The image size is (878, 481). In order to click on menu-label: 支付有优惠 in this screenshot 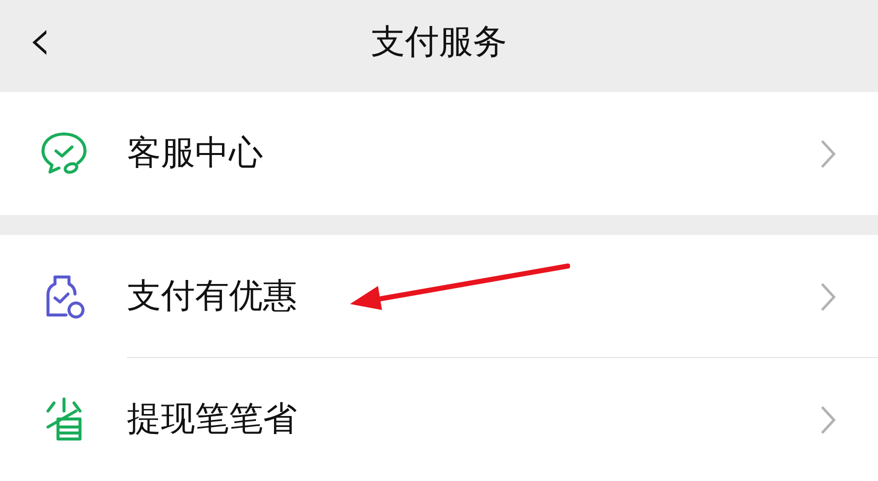, I will do `click(212, 296)`.